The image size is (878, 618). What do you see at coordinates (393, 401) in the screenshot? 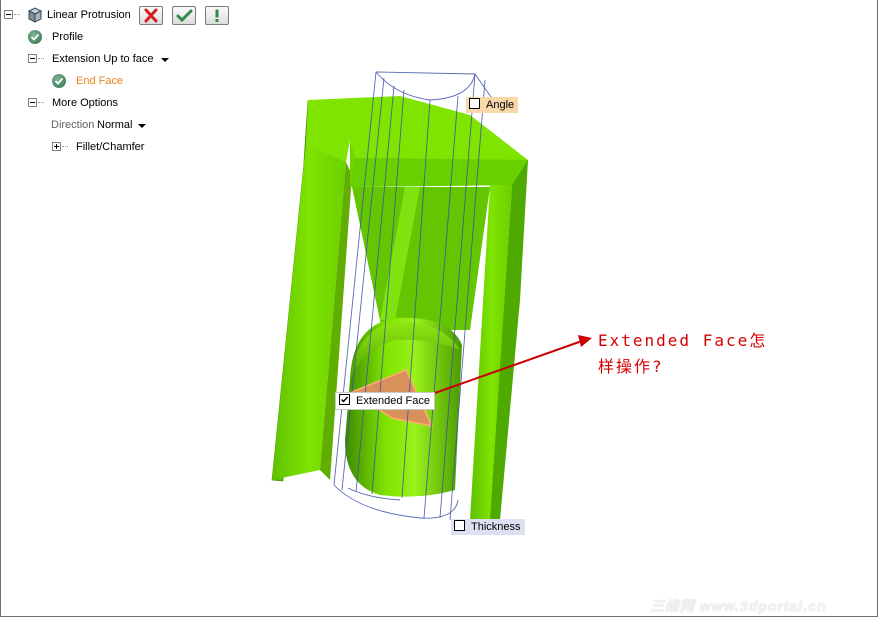
I see `extended-face-label: Extended Face` at bounding box center [393, 401].